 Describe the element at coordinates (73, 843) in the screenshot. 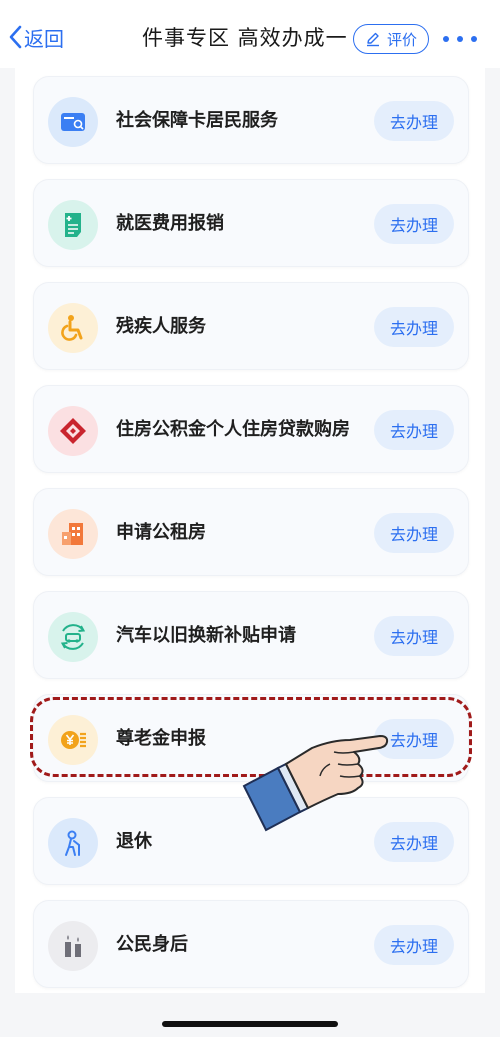

I see `elderly-person-icon` at that location.